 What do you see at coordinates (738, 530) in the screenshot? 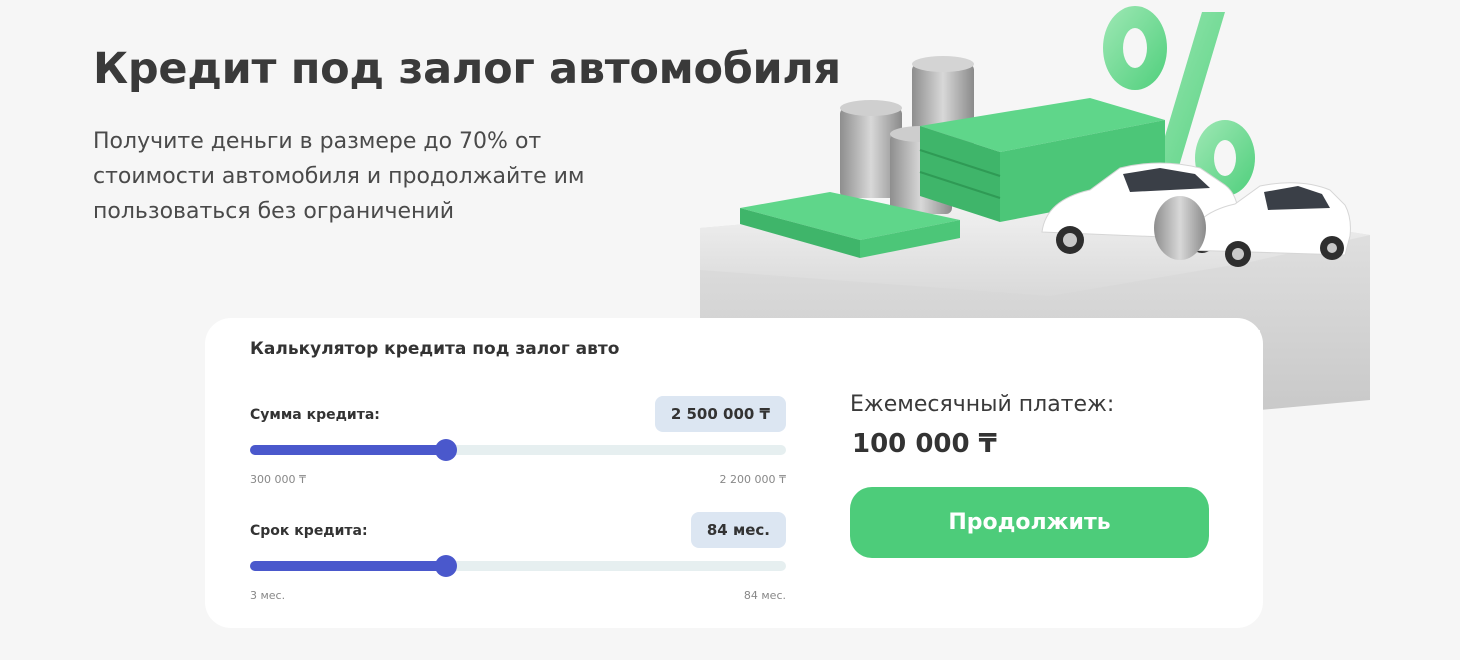
I see `loan-term-value: 84 мес.` at bounding box center [738, 530].